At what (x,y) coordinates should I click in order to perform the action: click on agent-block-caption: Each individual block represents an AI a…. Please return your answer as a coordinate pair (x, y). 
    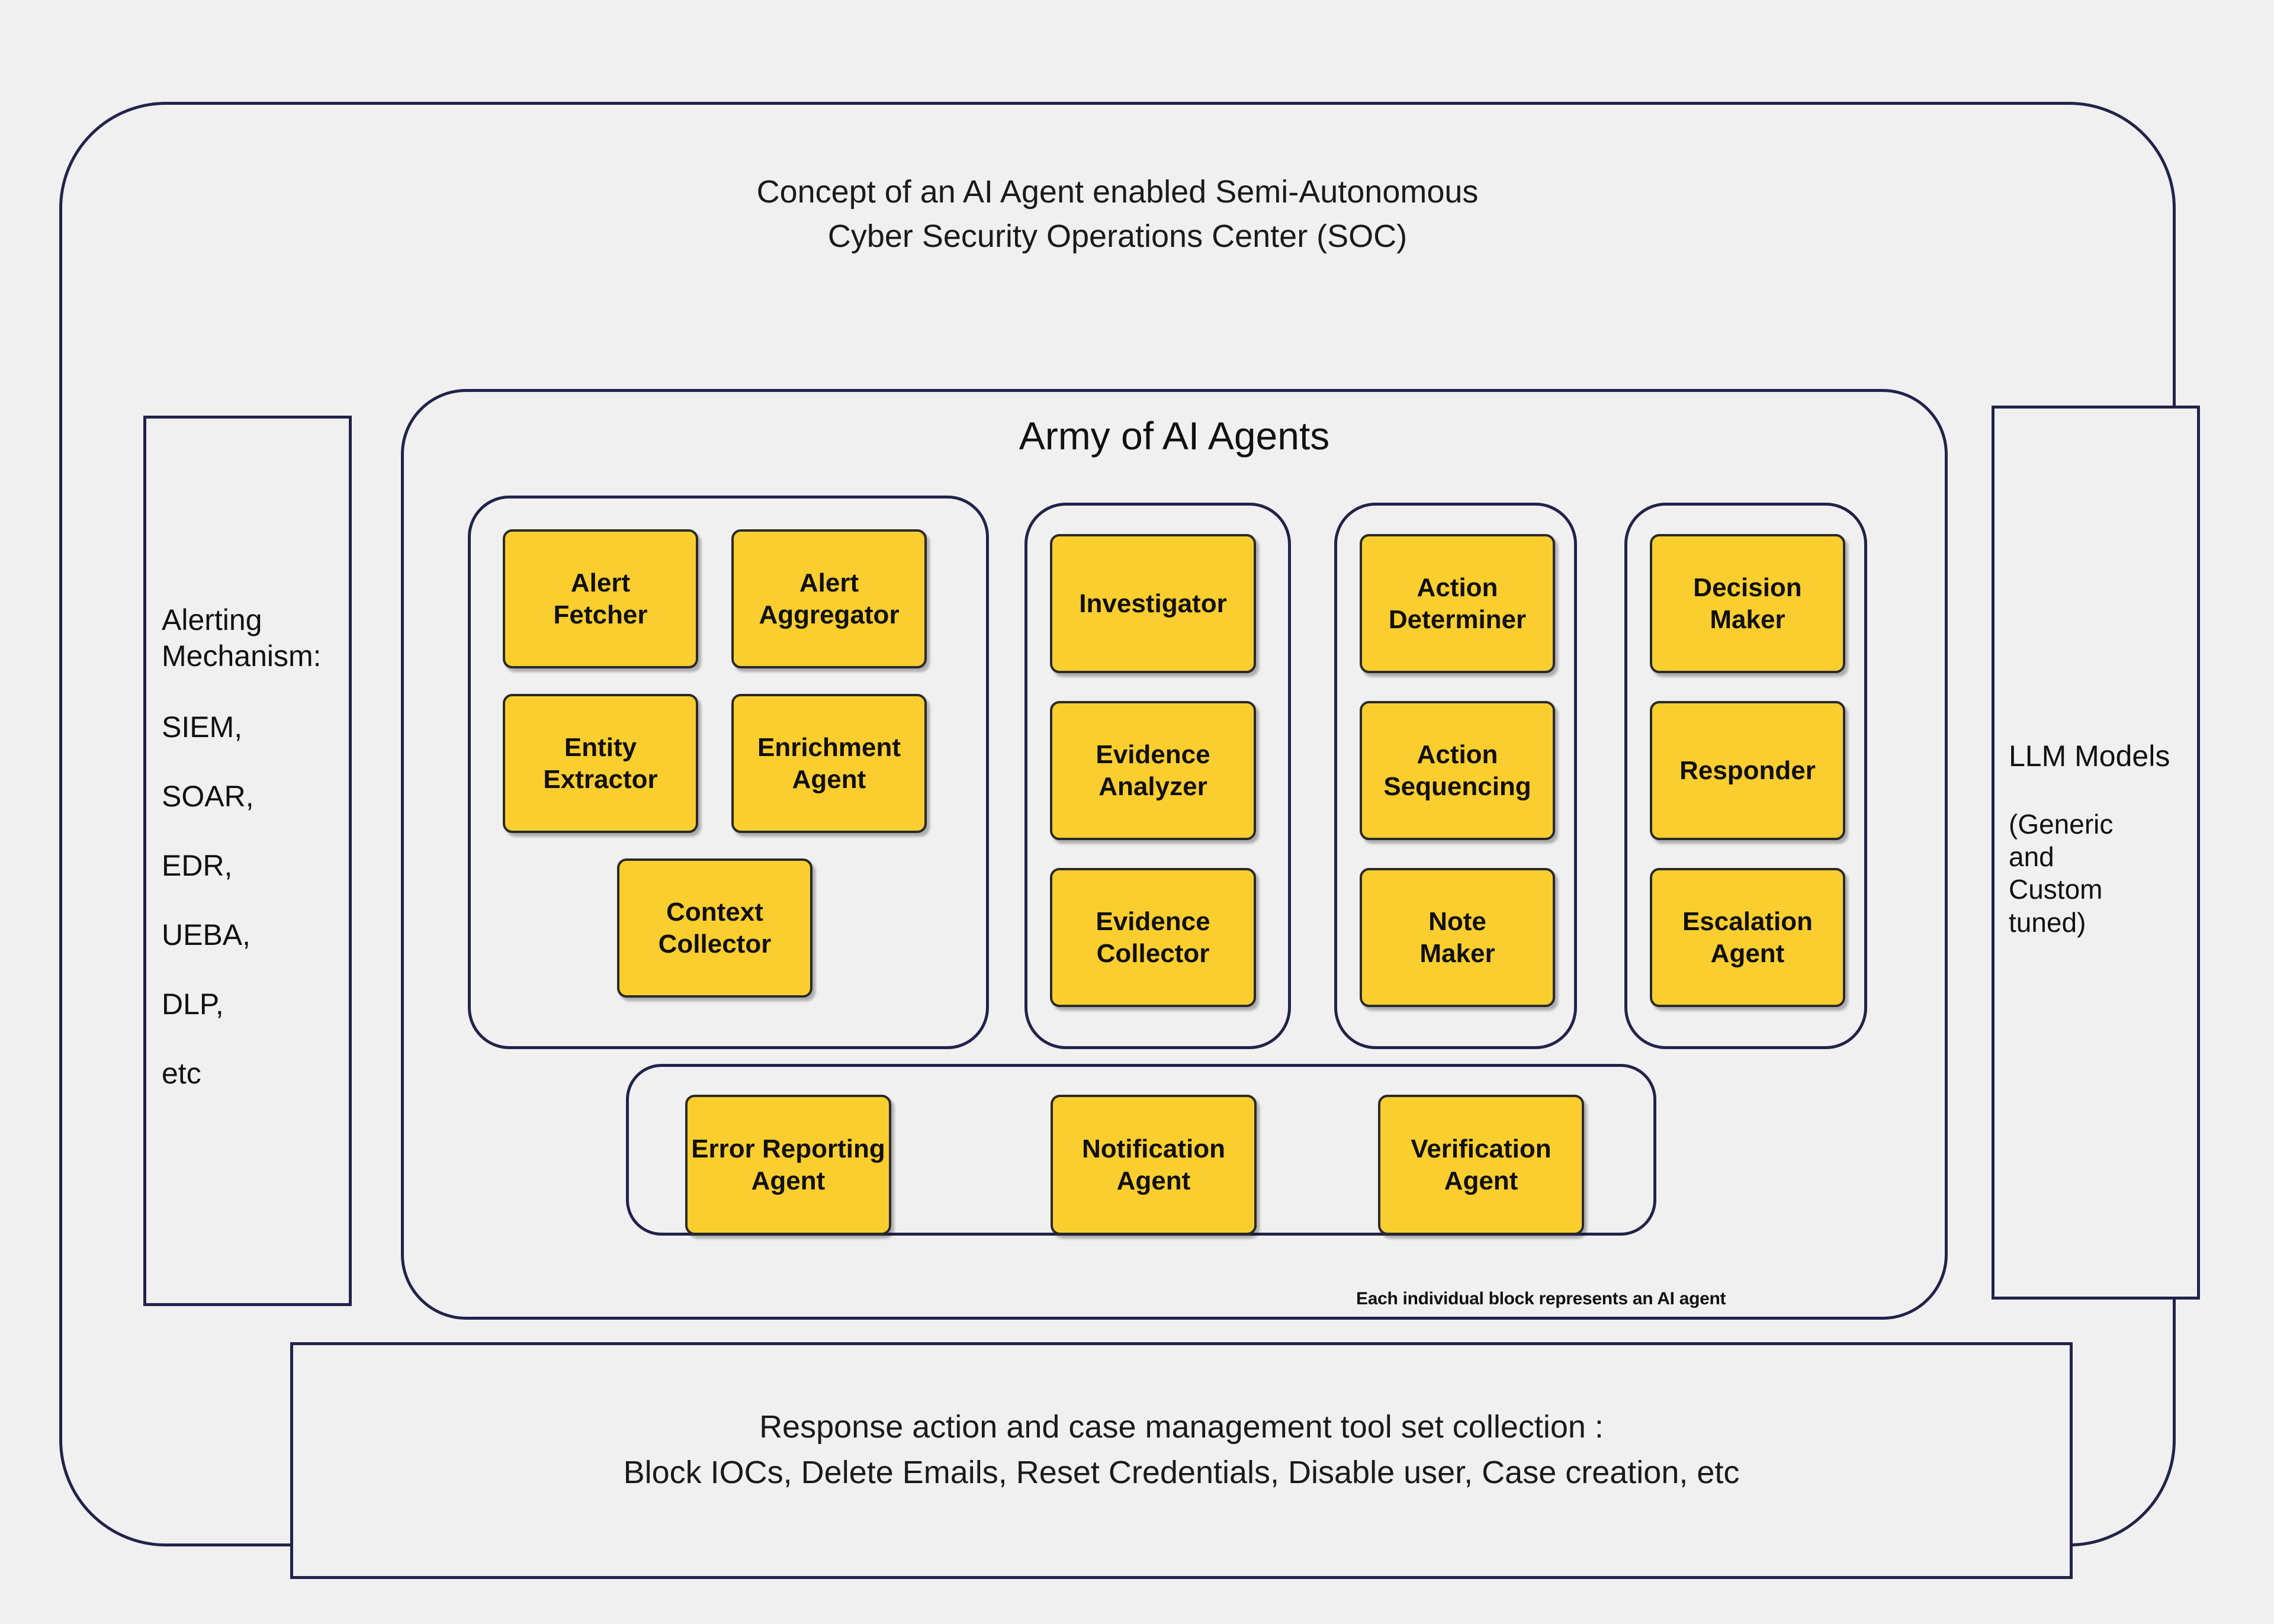
    Looking at the image, I should click on (1541, 1298).